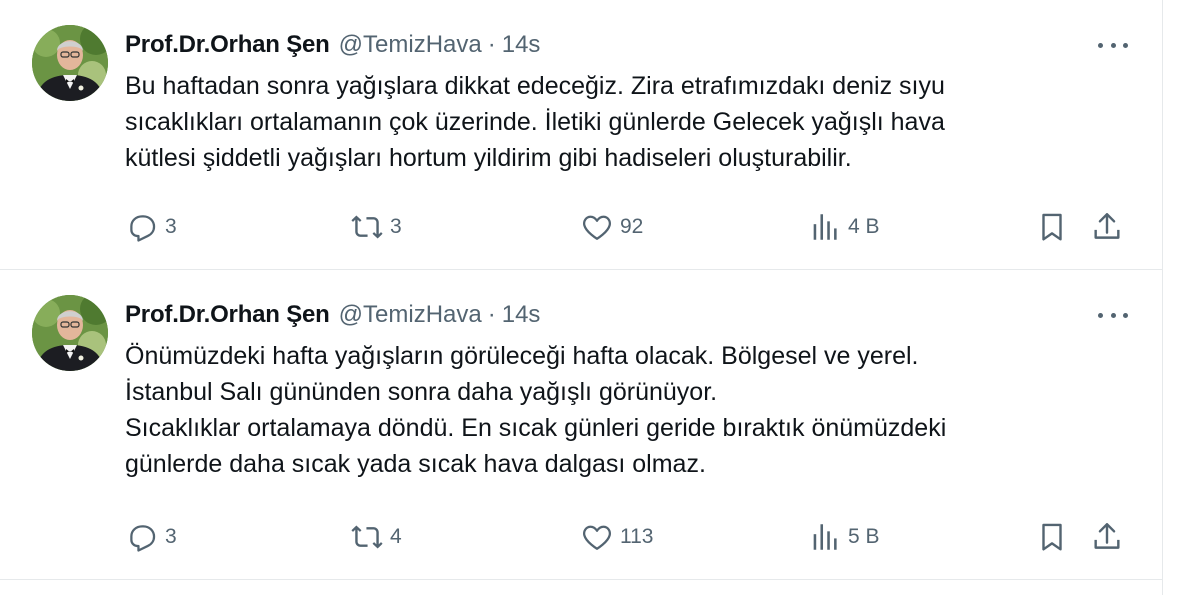 The width and height of the screenshot is (1199, 595). I want to click on repost-count: 3, so click(396, 226).